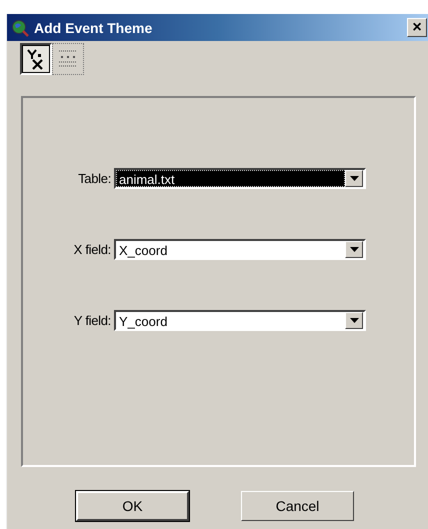 The image size is (428, 529). Describe the element at coordinates (94, 178) in the screenshot. I see `field-label: Table:` at that location.